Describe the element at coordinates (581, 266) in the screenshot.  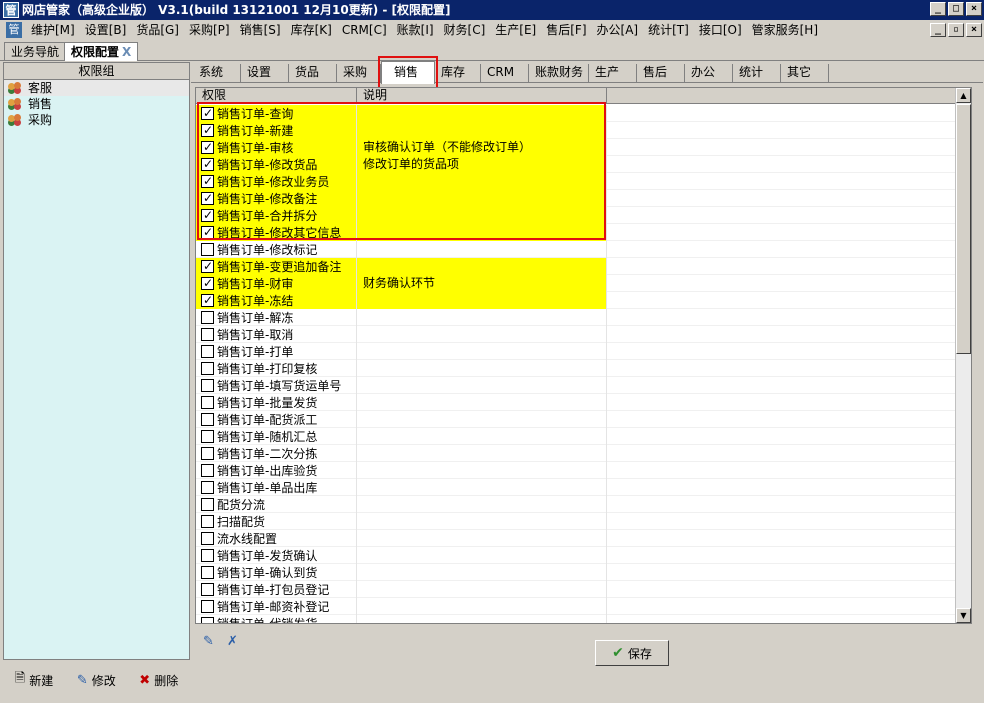
I see `table-row: 销售订单-变更追加备注` at that location.